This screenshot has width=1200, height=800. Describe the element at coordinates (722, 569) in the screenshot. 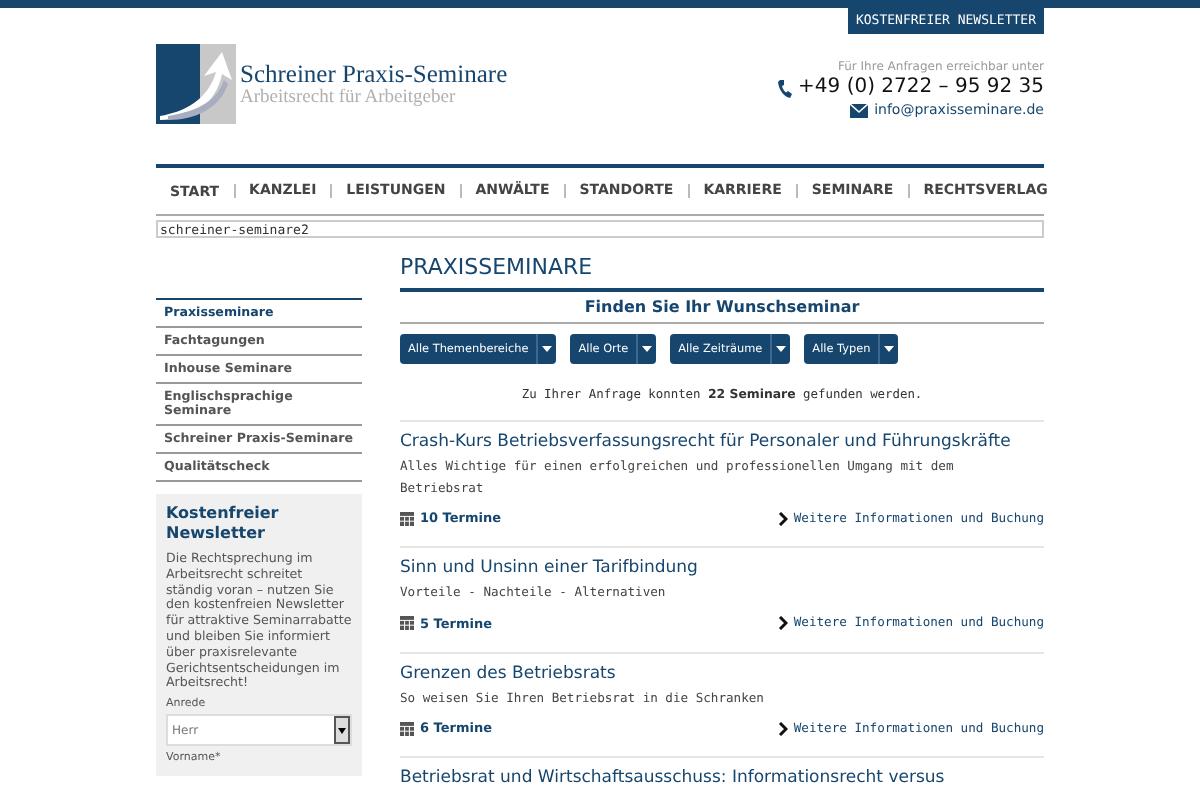

I see `seminar-title-link: Sinn und Unsinn einer Tarifbindung` at that location.